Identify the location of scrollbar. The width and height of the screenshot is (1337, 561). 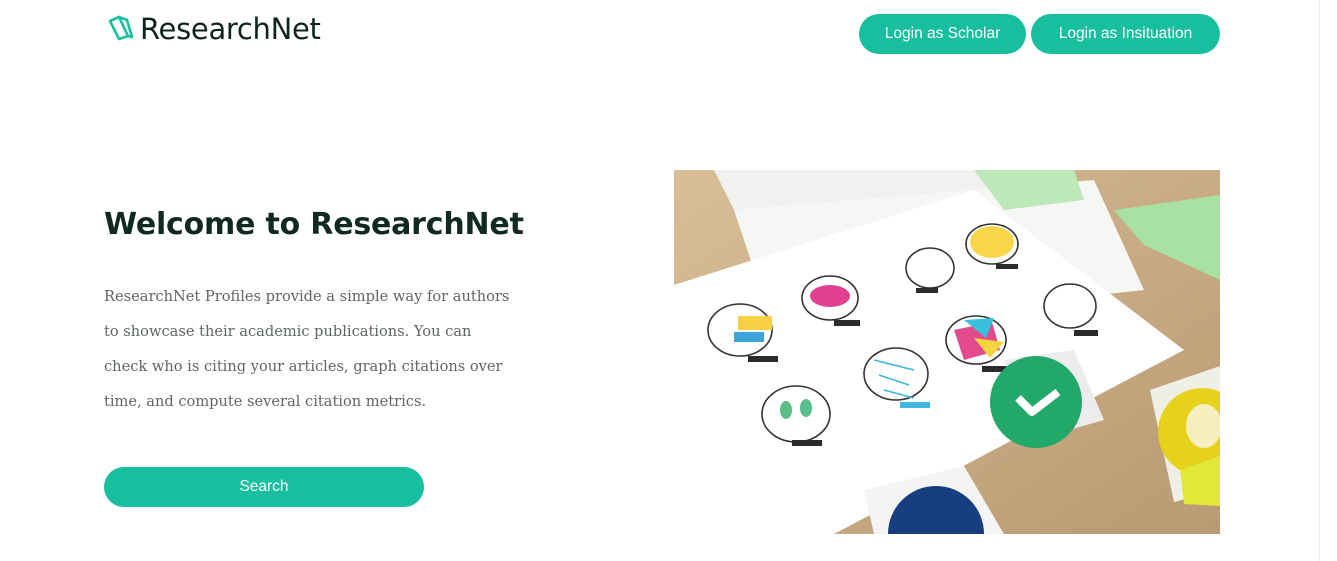
(1328, 280).